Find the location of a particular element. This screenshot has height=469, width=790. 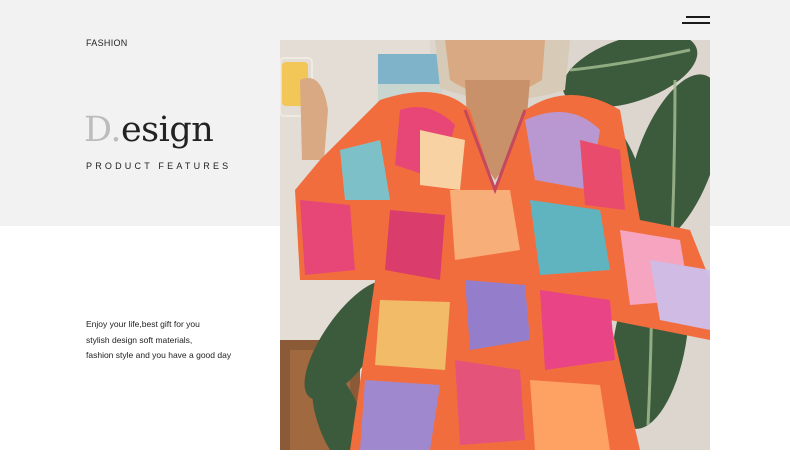

tagline-line: fashion style and you have a good day is located at coordinates (159, 355).